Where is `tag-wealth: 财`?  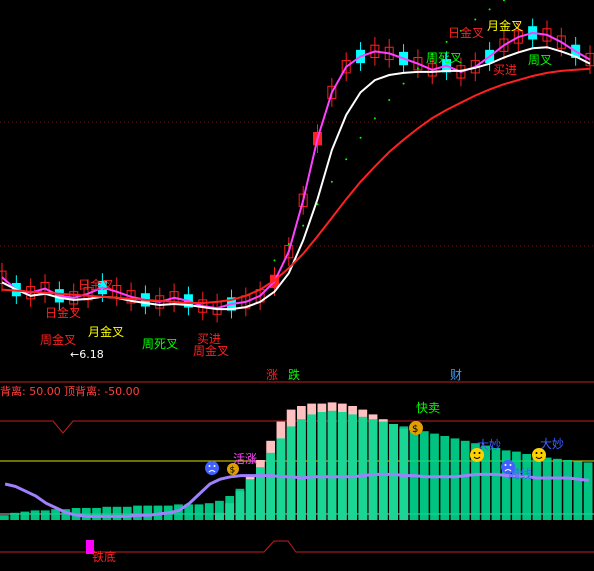 tag-wealth: 财 is located at coordinates (456, 375).